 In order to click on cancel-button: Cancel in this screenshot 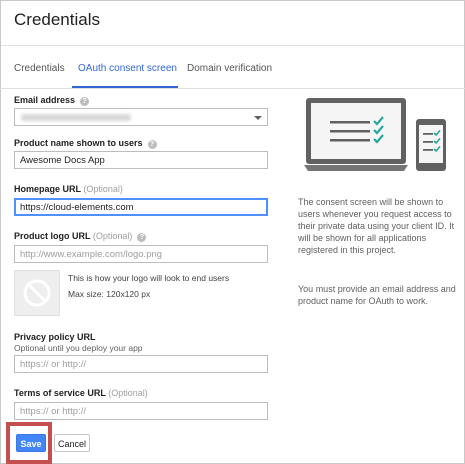, I will do `click(72, 443)`.